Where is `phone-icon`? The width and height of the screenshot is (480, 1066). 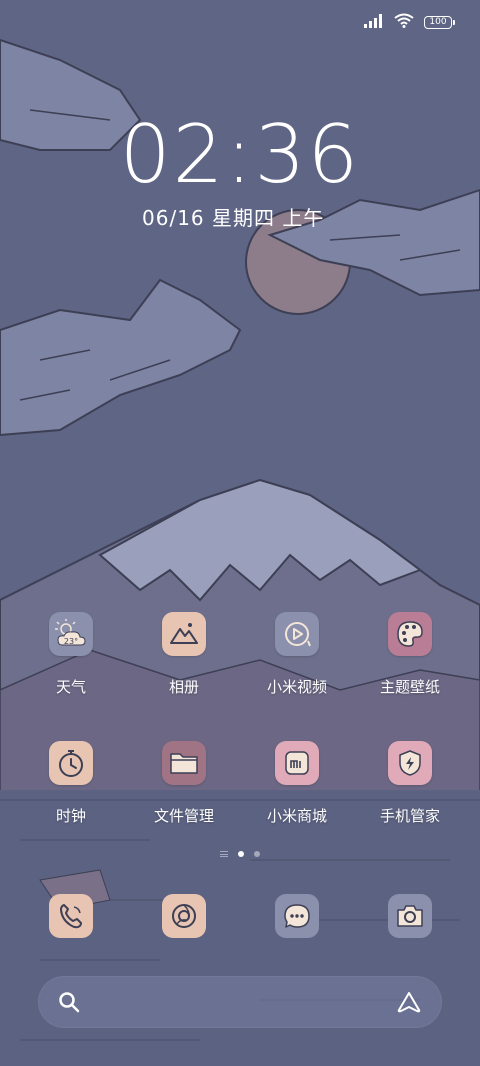
phone-icon is located at coordinates (71, 916).